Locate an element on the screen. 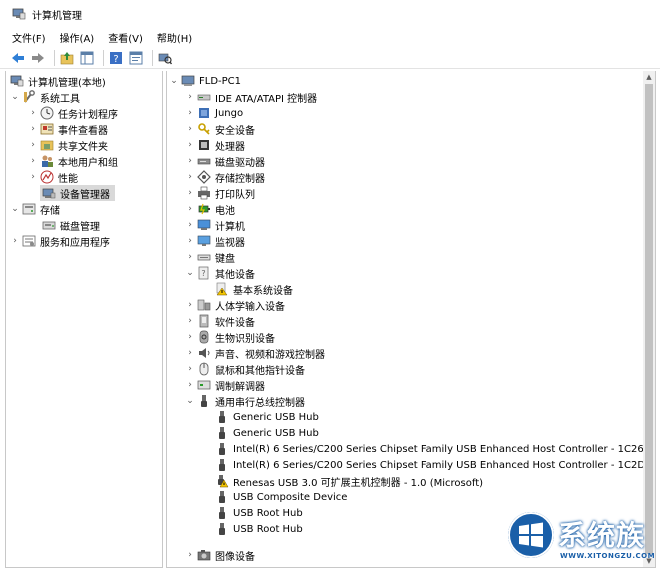 The width and height of the screenshot is (660, 568). tree-item-disk-management: 磁盘管理 is located at coordinates (70, 225).